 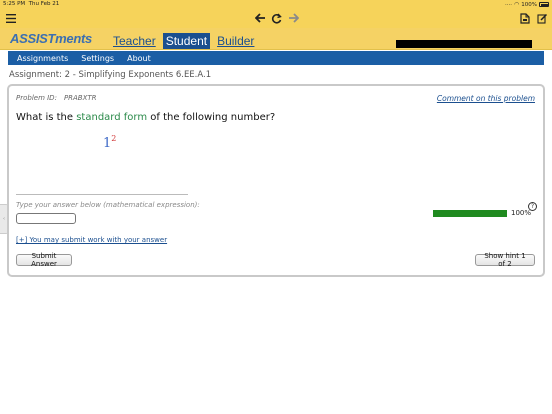 I want to click on problem-id-label: Problem ID:, so click(x=36, y=98).